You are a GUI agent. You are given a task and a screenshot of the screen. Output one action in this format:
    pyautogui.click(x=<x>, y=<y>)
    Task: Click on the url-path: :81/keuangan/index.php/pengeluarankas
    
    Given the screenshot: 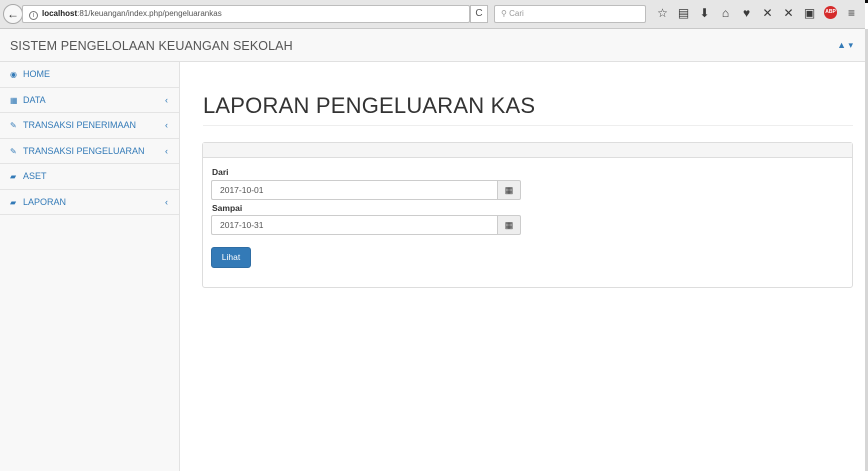 What is the action you would take?
    pyautogui.click(x=149, y=13)
    